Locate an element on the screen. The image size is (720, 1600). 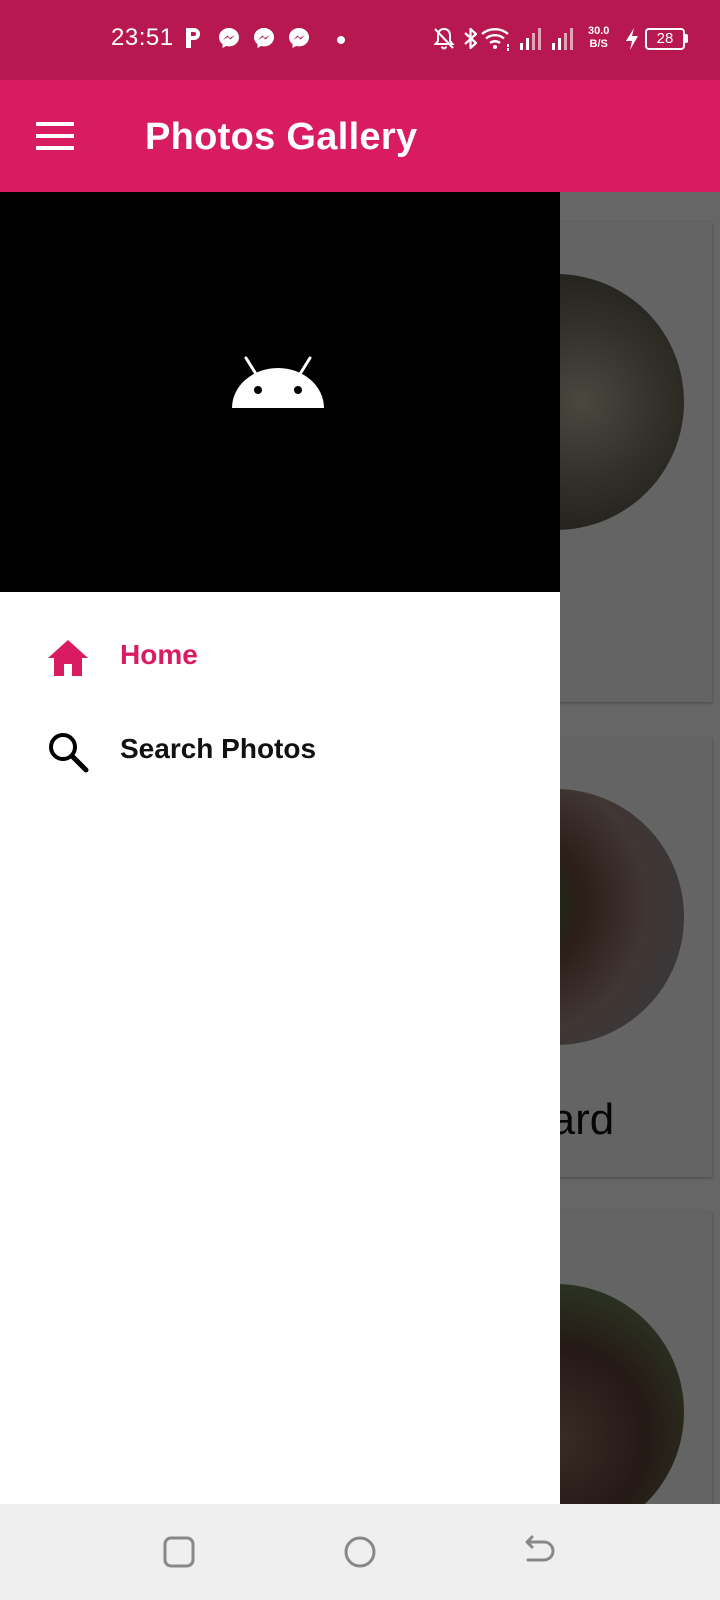
battery-cap is located at coordinates (686, 38).